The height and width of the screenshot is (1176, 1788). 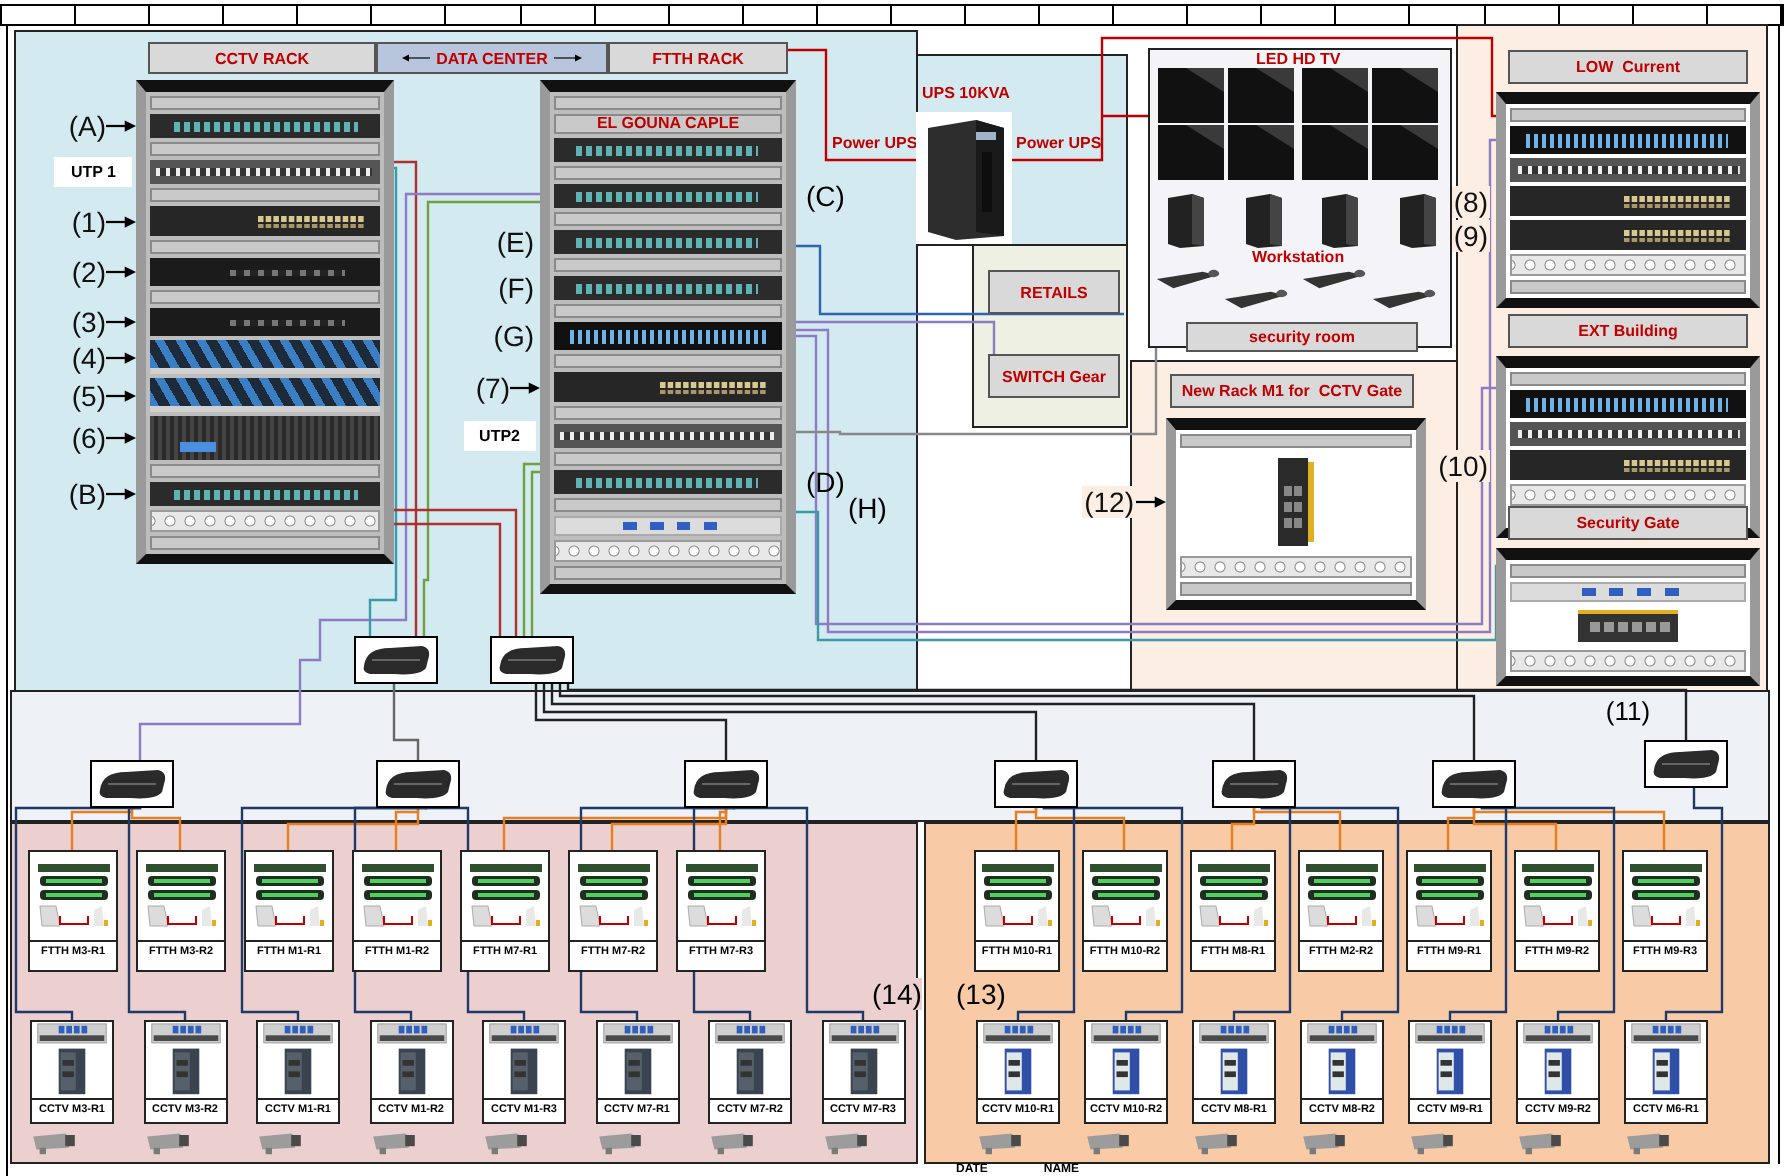 I want to click on panel-tag: UTP2, so click(x=499, y=436).